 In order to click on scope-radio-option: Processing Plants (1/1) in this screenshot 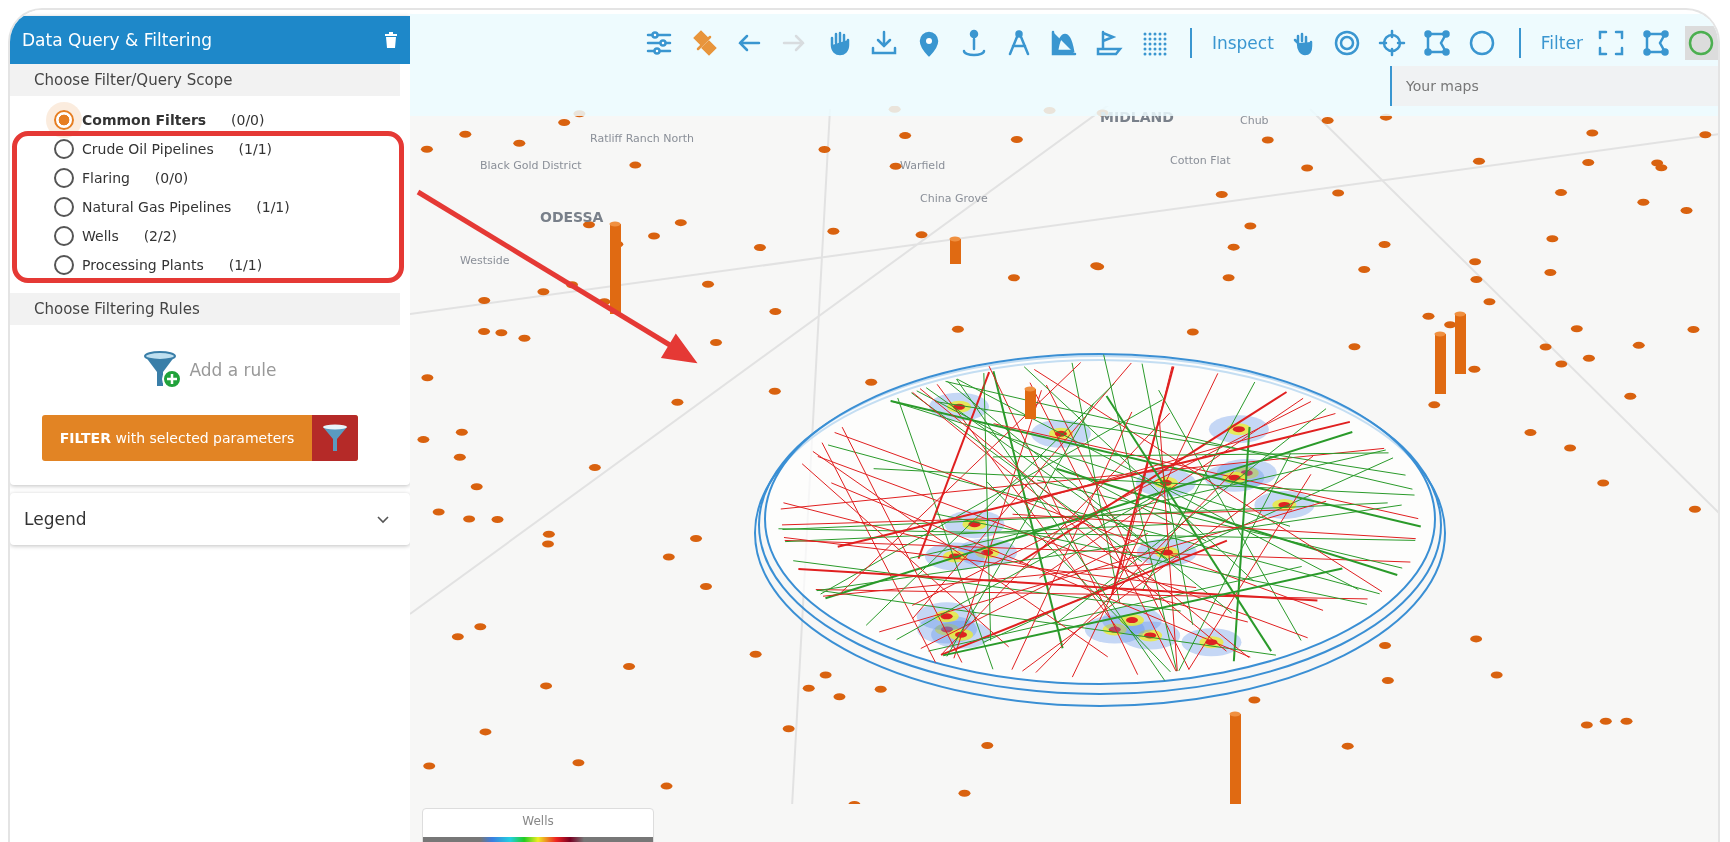, I will do `click(232, 265)`.